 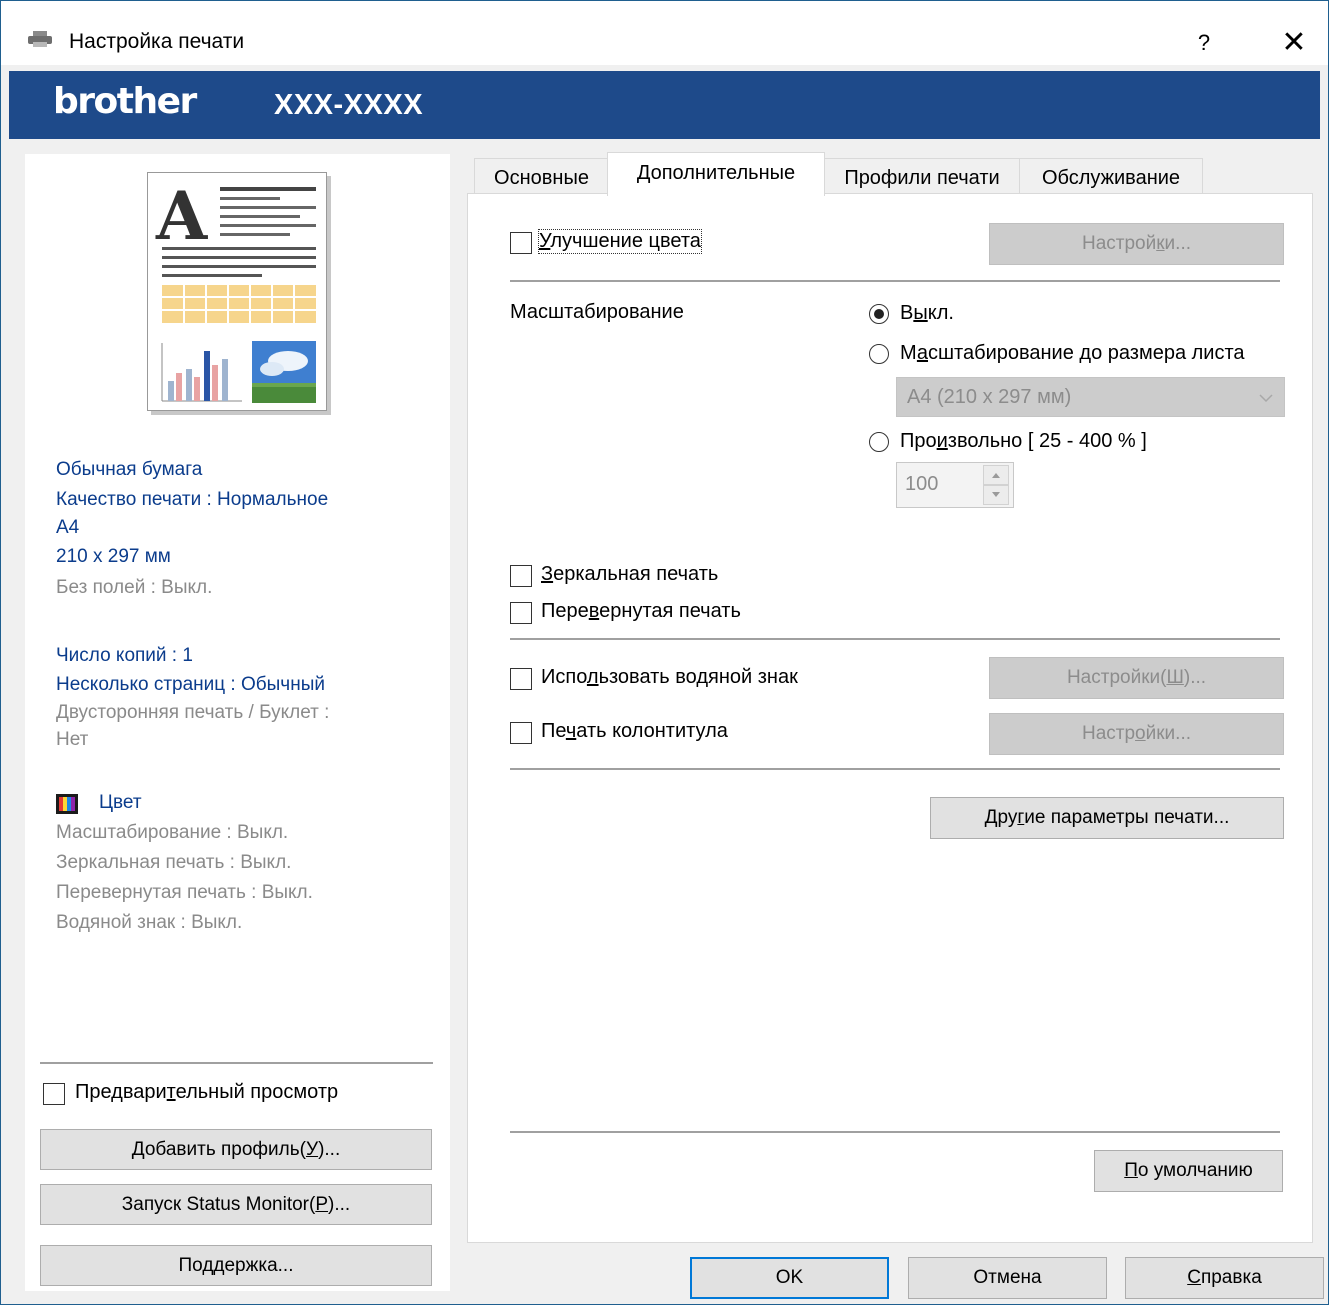 I want to click on header-footer-checkbox, so click(x=521, y=733).